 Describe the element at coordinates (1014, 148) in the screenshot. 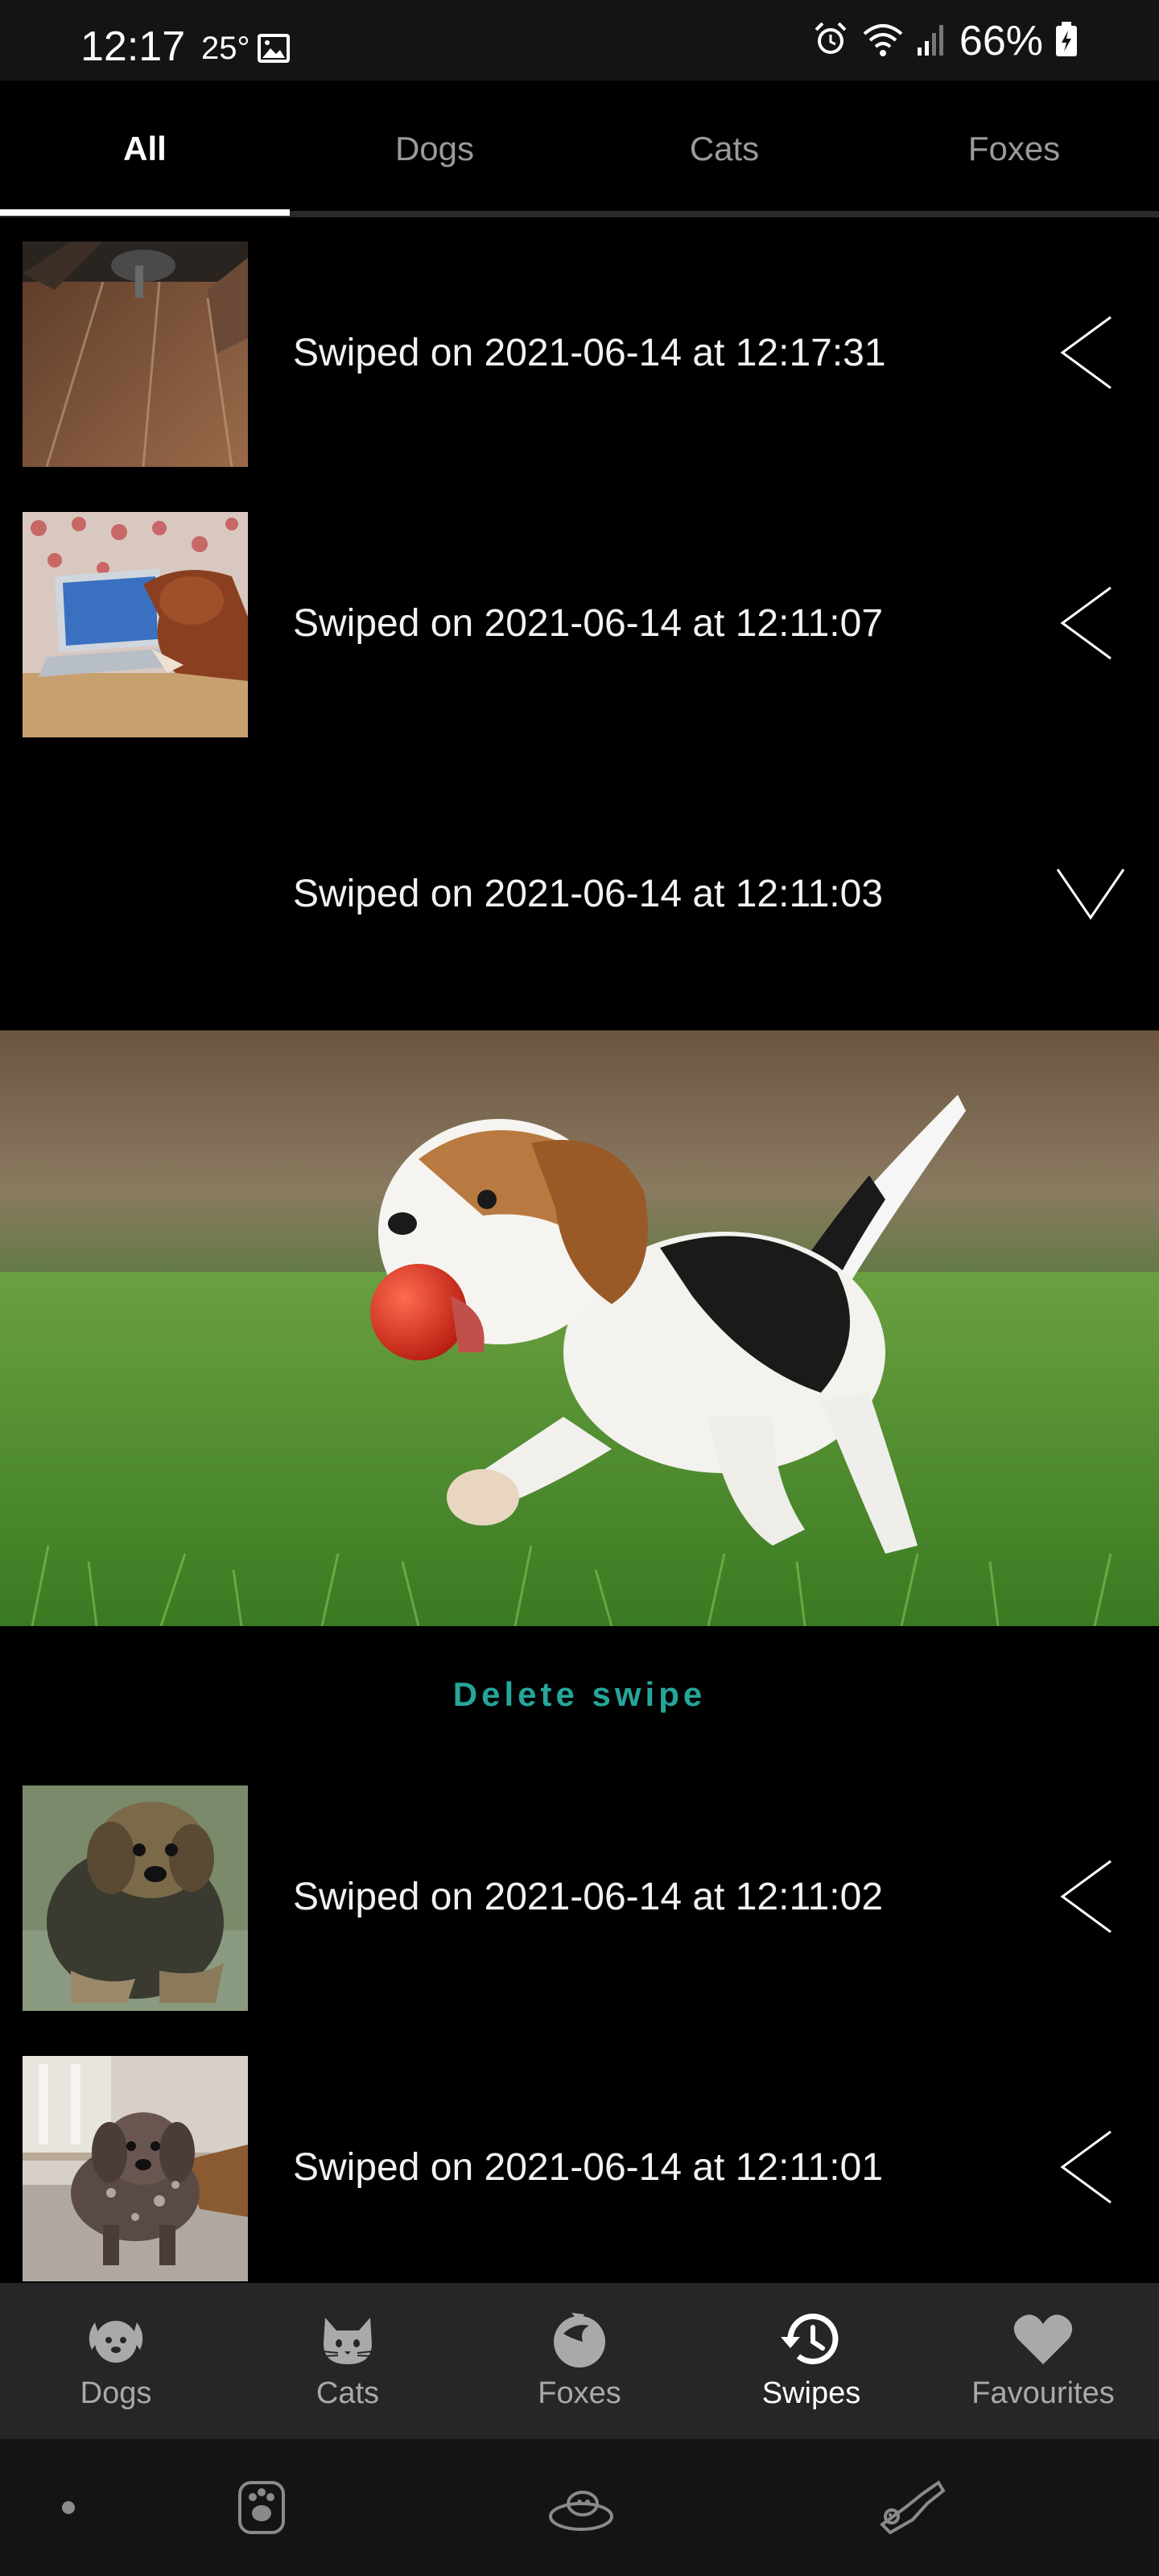

I see `tab-foxes: Foxes` at that location.